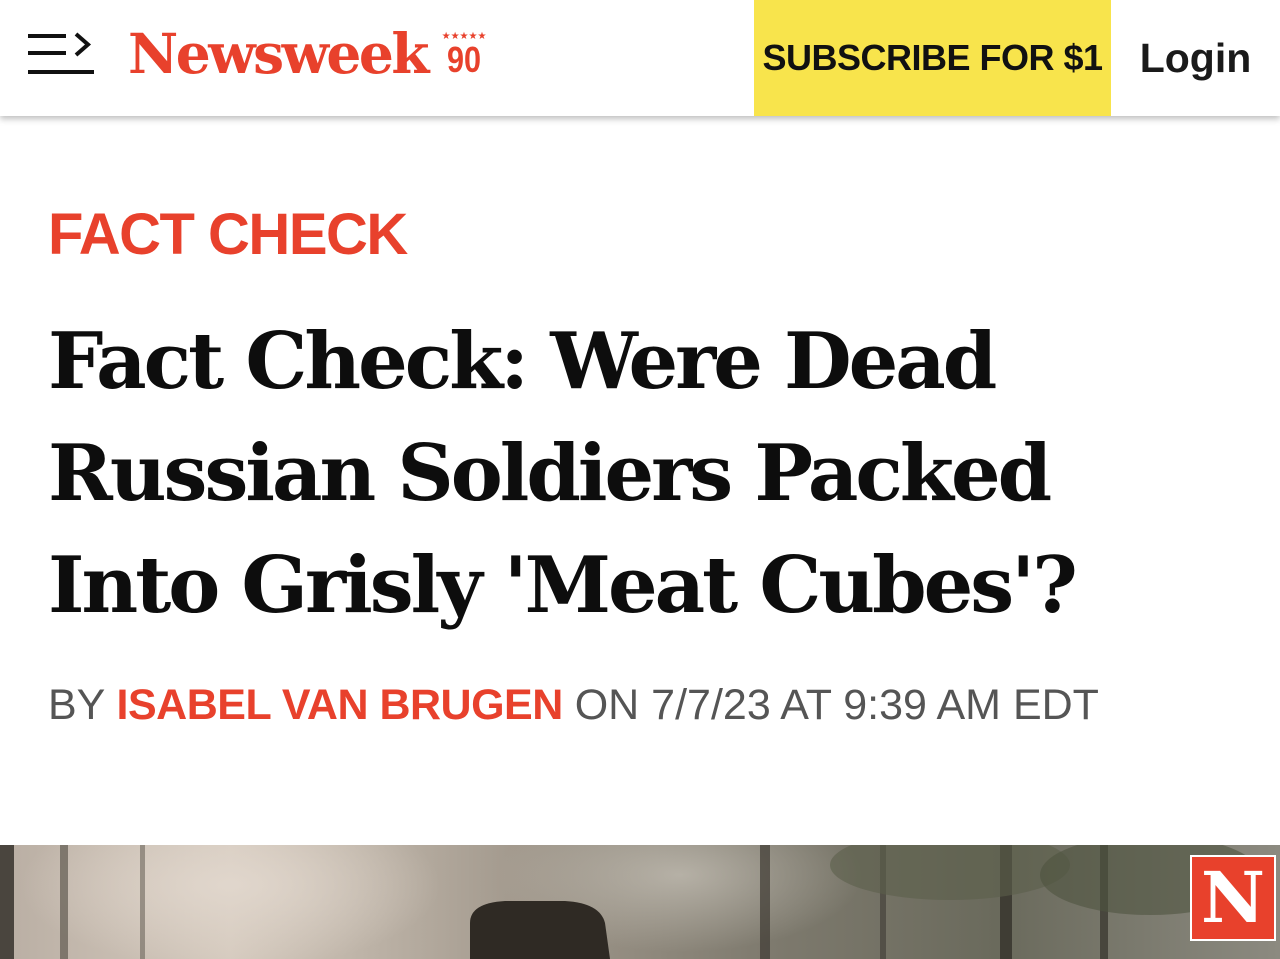  I want to click on menu-expand-icon, so click(61, 53).